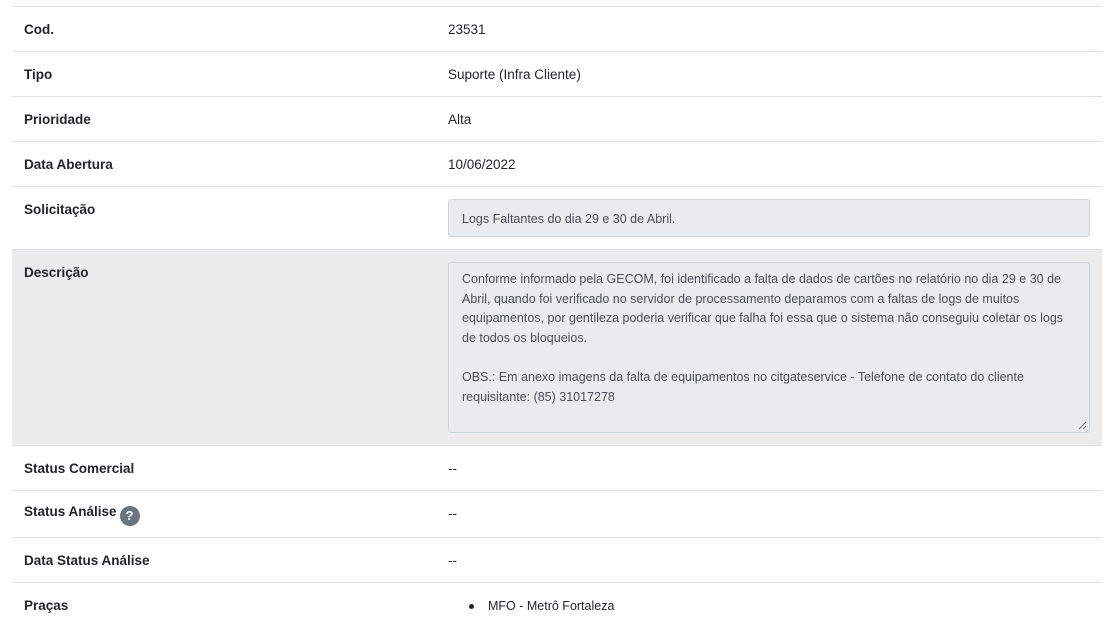 The width and height of the screenshot is (1113, 625). What do you see at coordinates (452, 513) in the screenshot?
I see `value-status-analise: --` at bounding box center [452, 513].